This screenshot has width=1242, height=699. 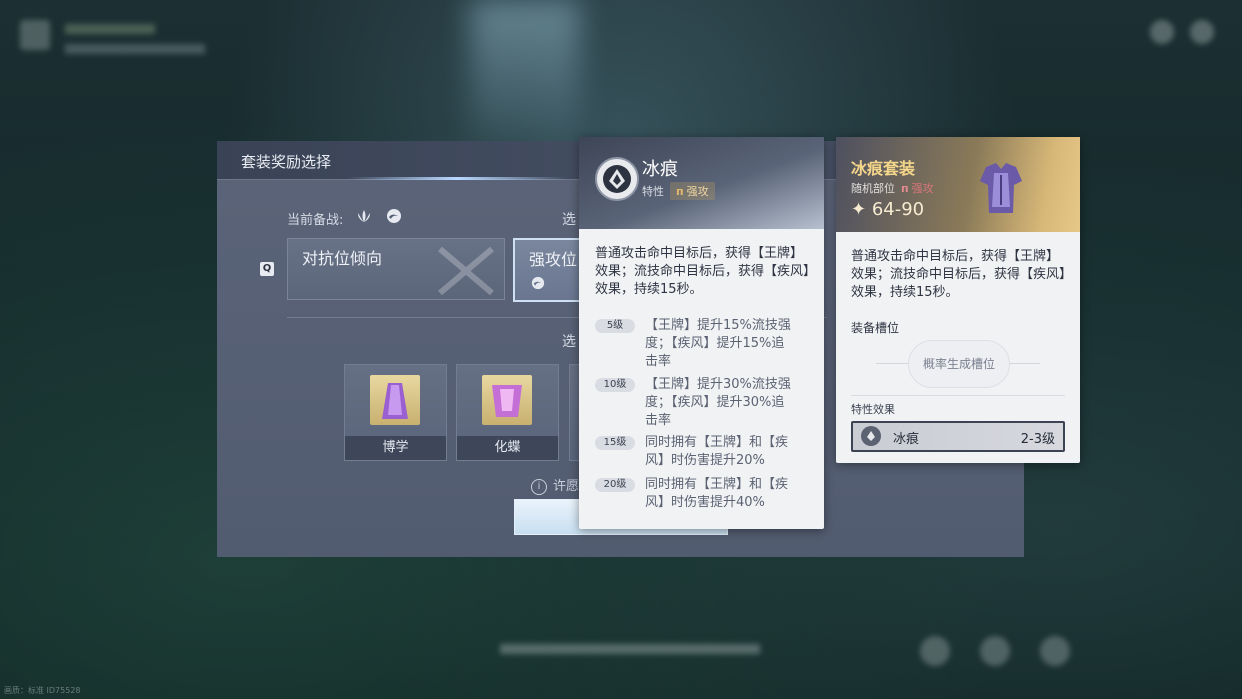 What do you see at coordinates (115, 45) in the screenshot?
I see `hud-top-left` at bounding box center [115, 45].